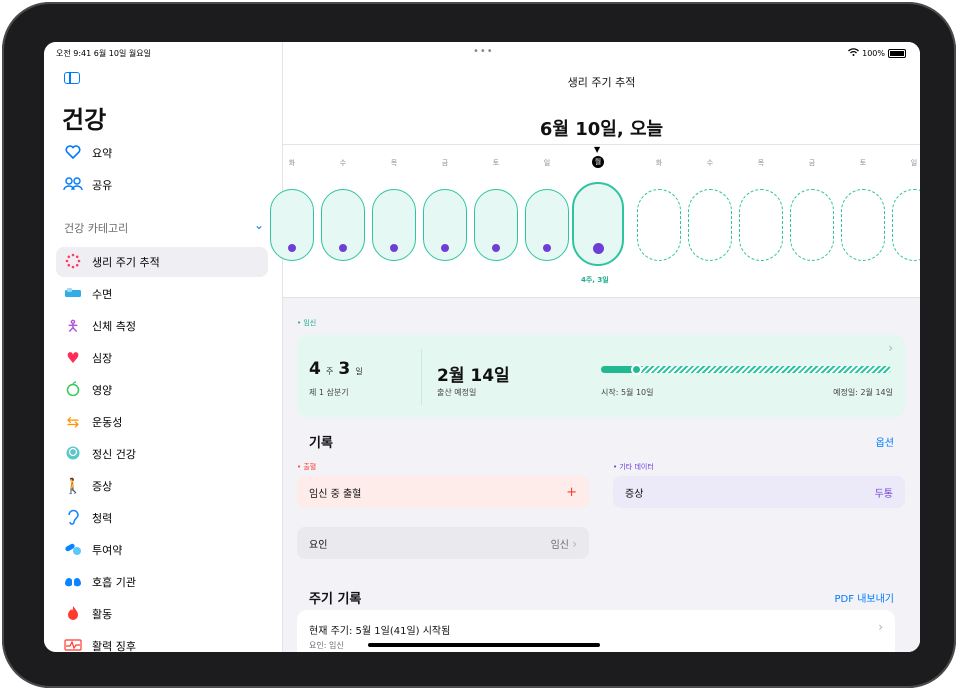 The image size is (958, 692). What do you see at coordinates (73, 262) in the screenshot?
I see `cycle-tracking-icon` at bounding box center [73, 262].